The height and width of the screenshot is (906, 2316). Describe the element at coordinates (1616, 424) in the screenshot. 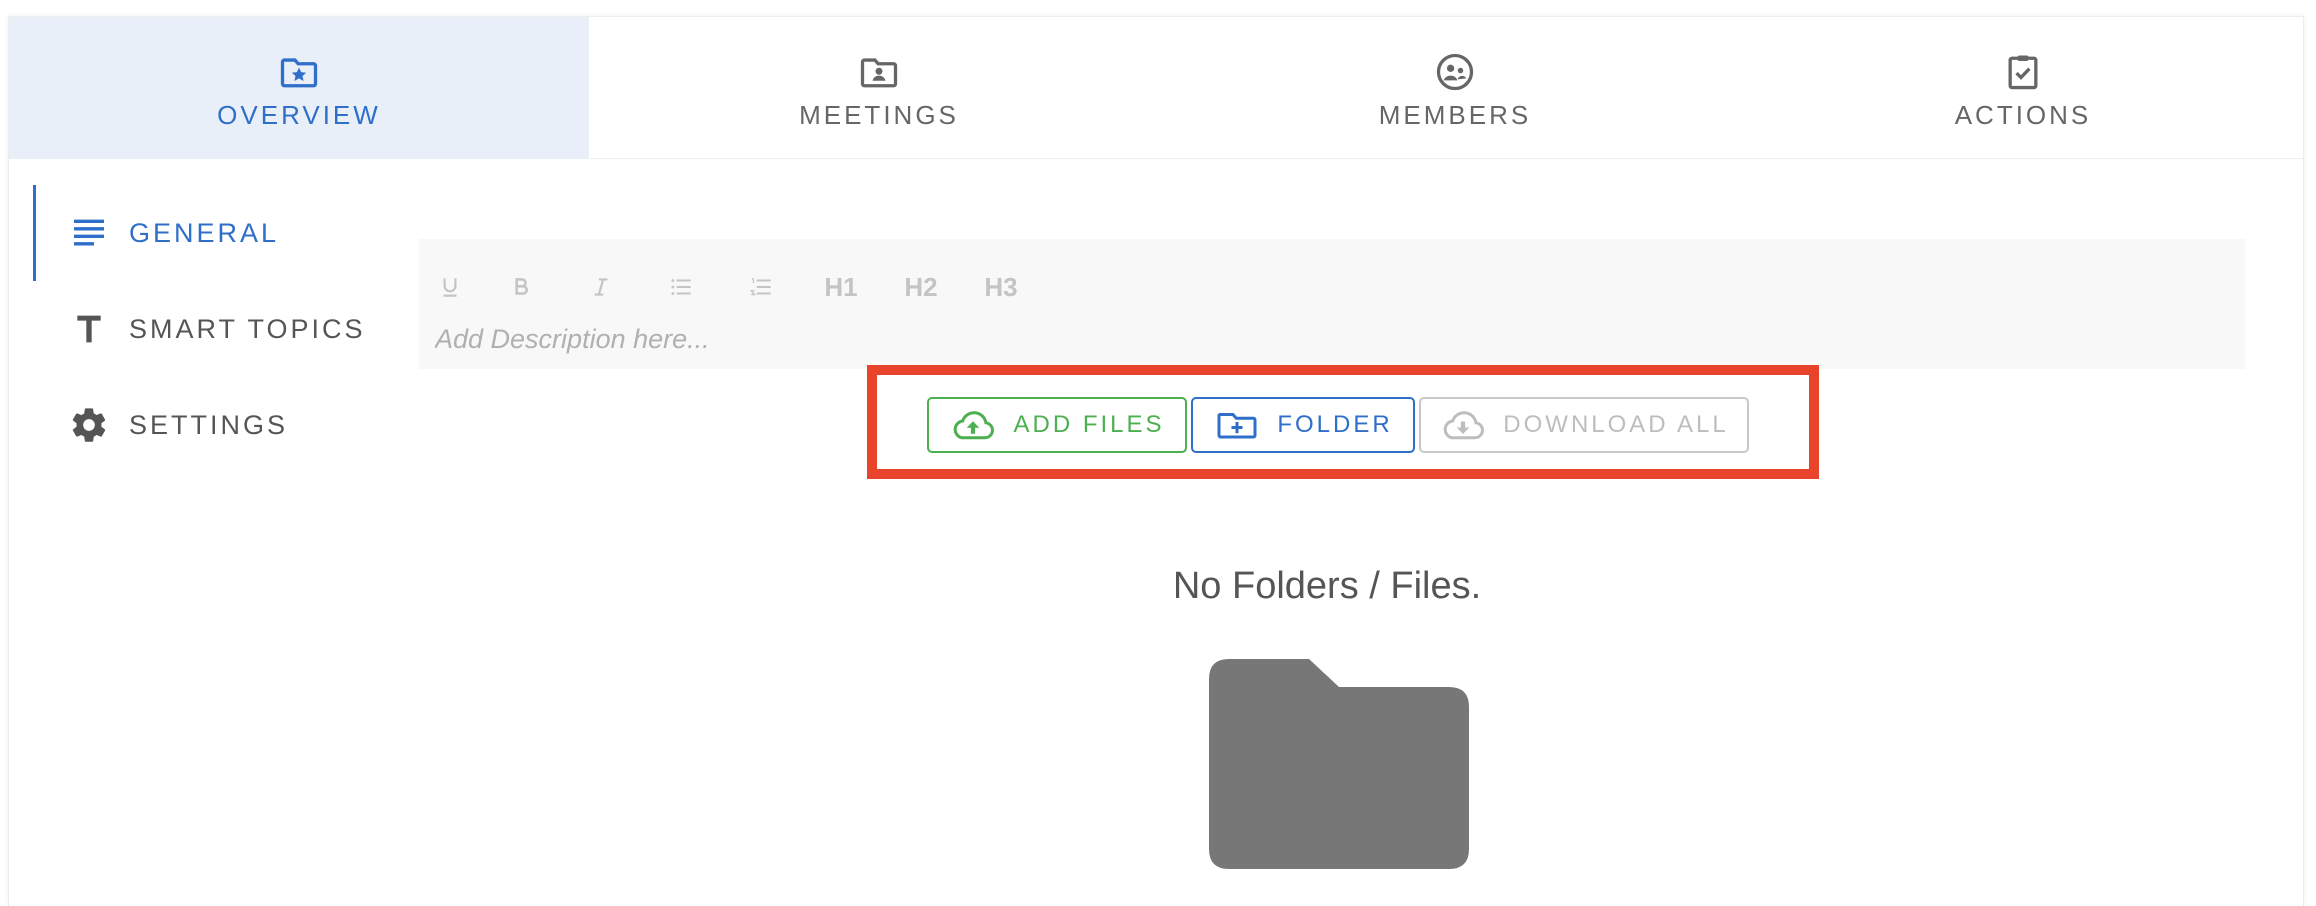

I see `download-all-label: DOWNLOAD ALL` at that location.